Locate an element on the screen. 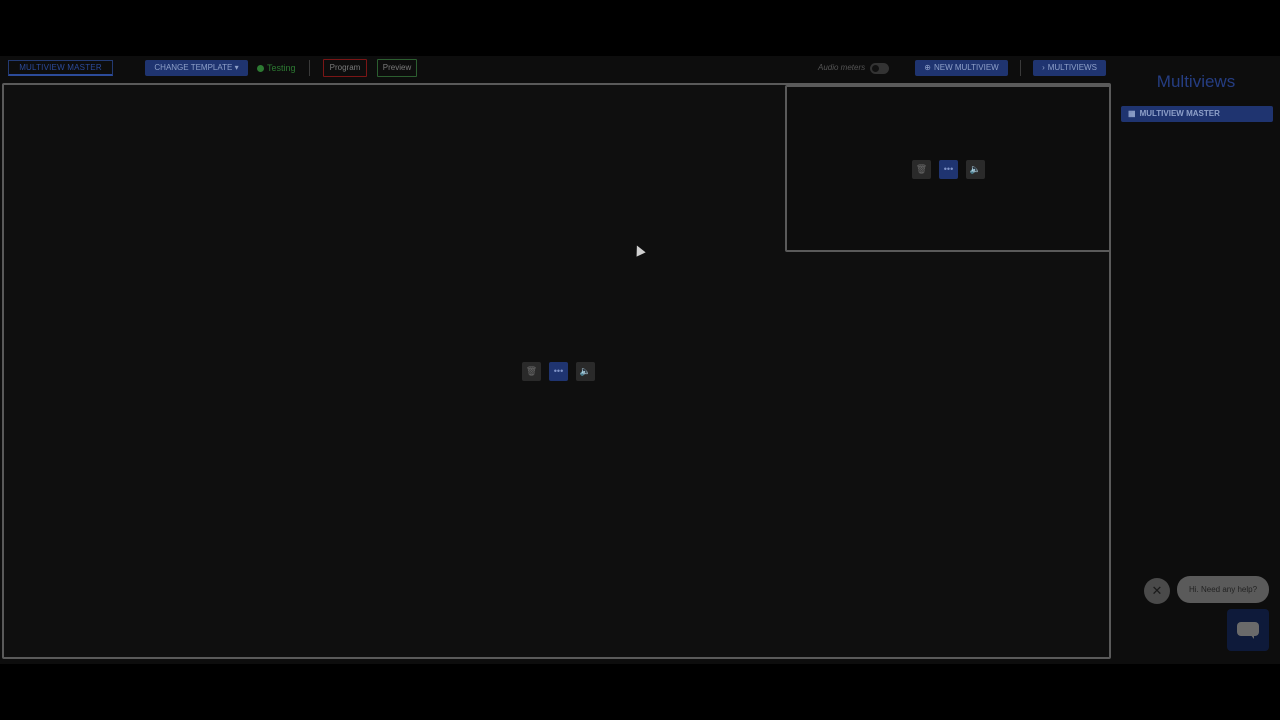 The width and height of the screenshot is (1280, 720). chat-bubble-icon is located at coordinates (1248, 630).